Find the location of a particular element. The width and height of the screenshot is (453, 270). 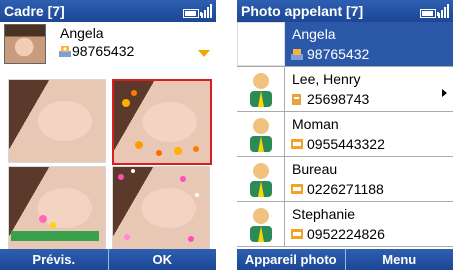

contact-name: Moman is located at coordinates (315, 124).